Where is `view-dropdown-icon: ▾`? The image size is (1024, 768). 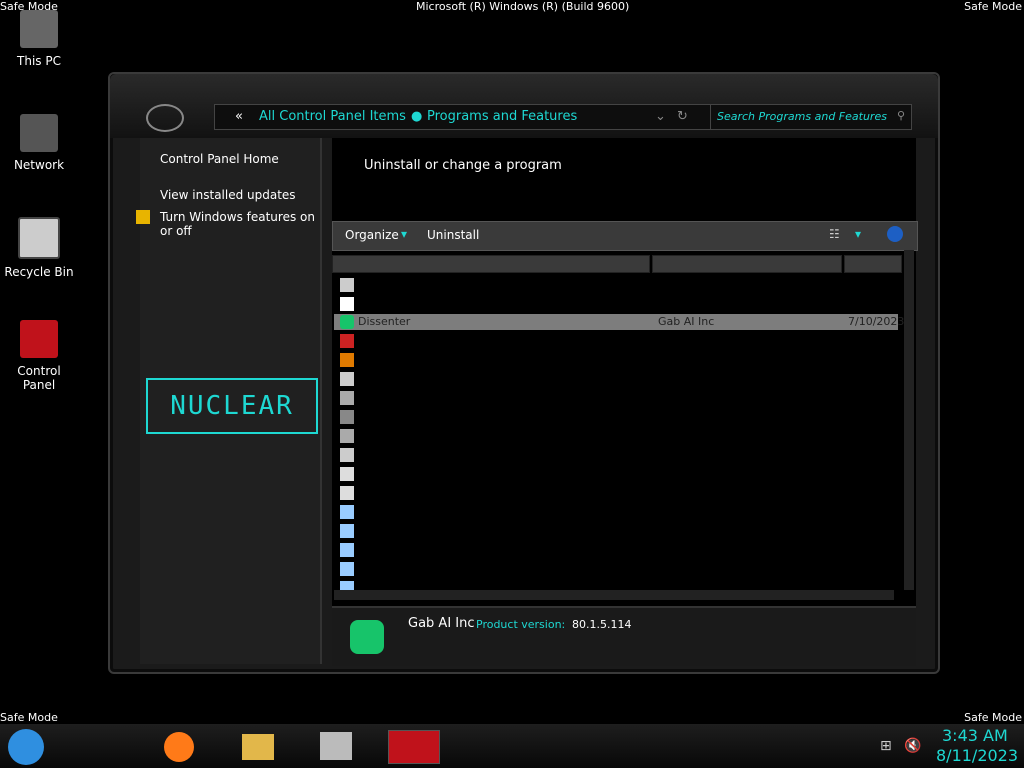
view-dropdown-icon: ▾ is located at coordinates (858, 234).